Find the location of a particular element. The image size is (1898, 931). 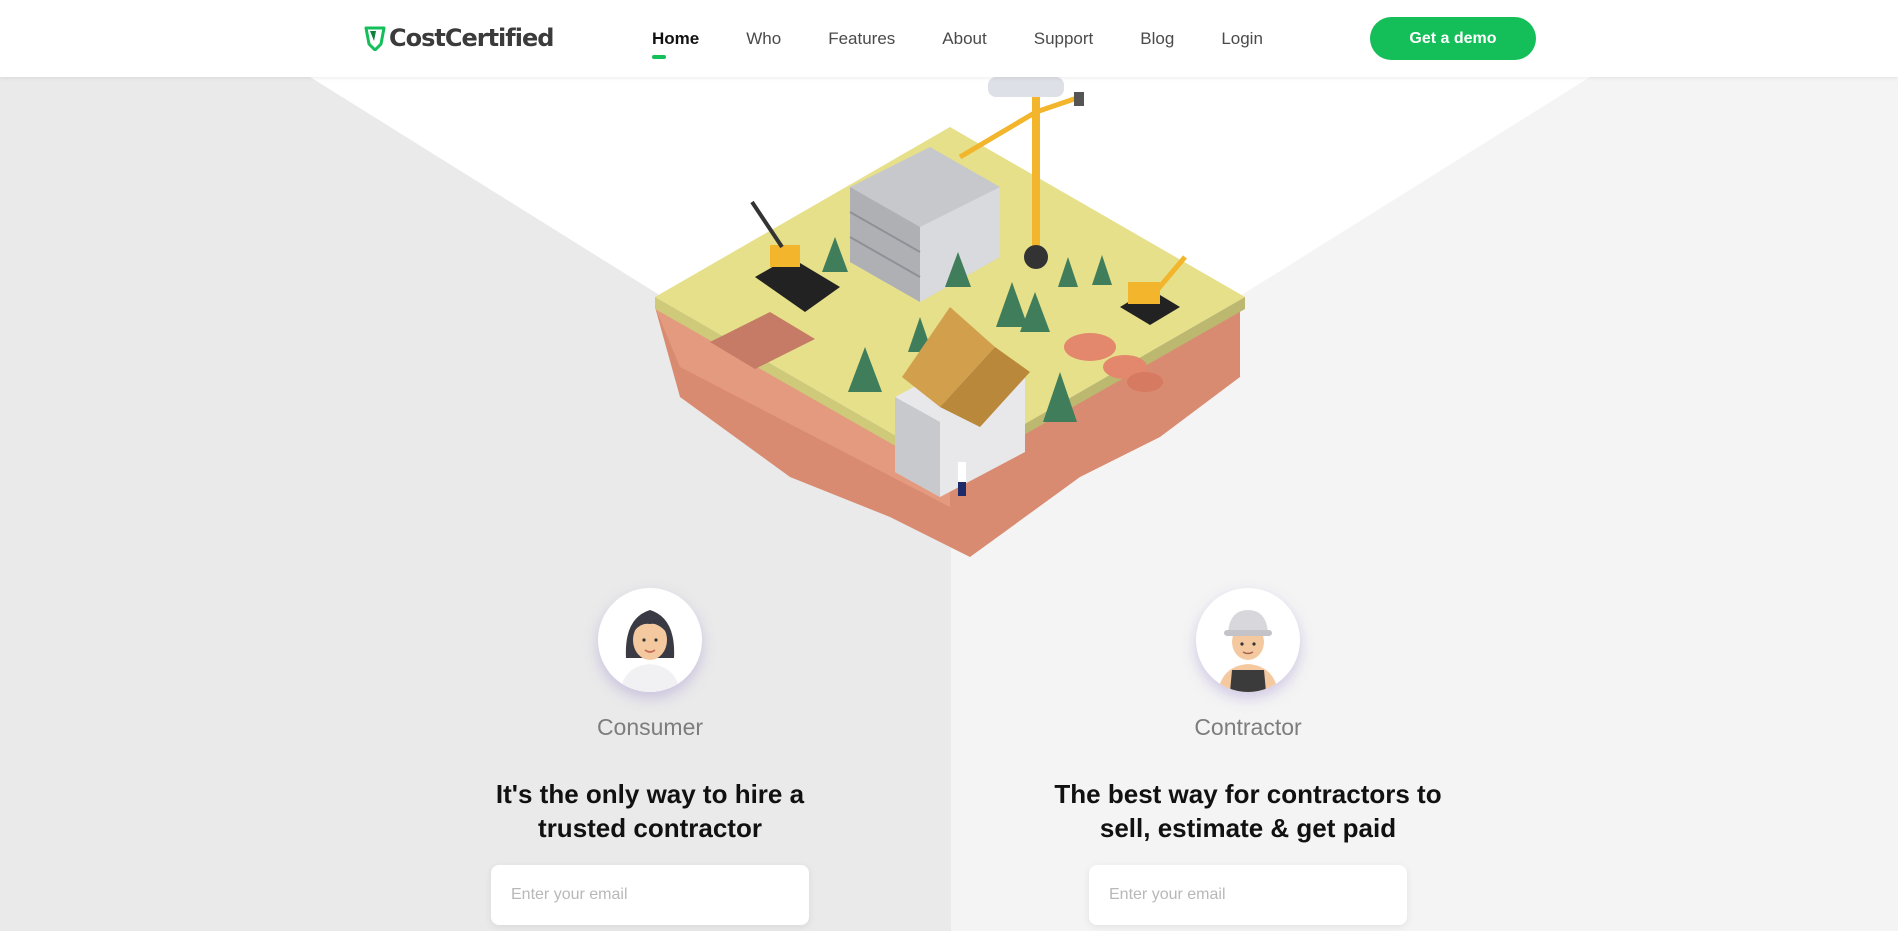

woman-avatar-icon is located at coordinates (650, 651).